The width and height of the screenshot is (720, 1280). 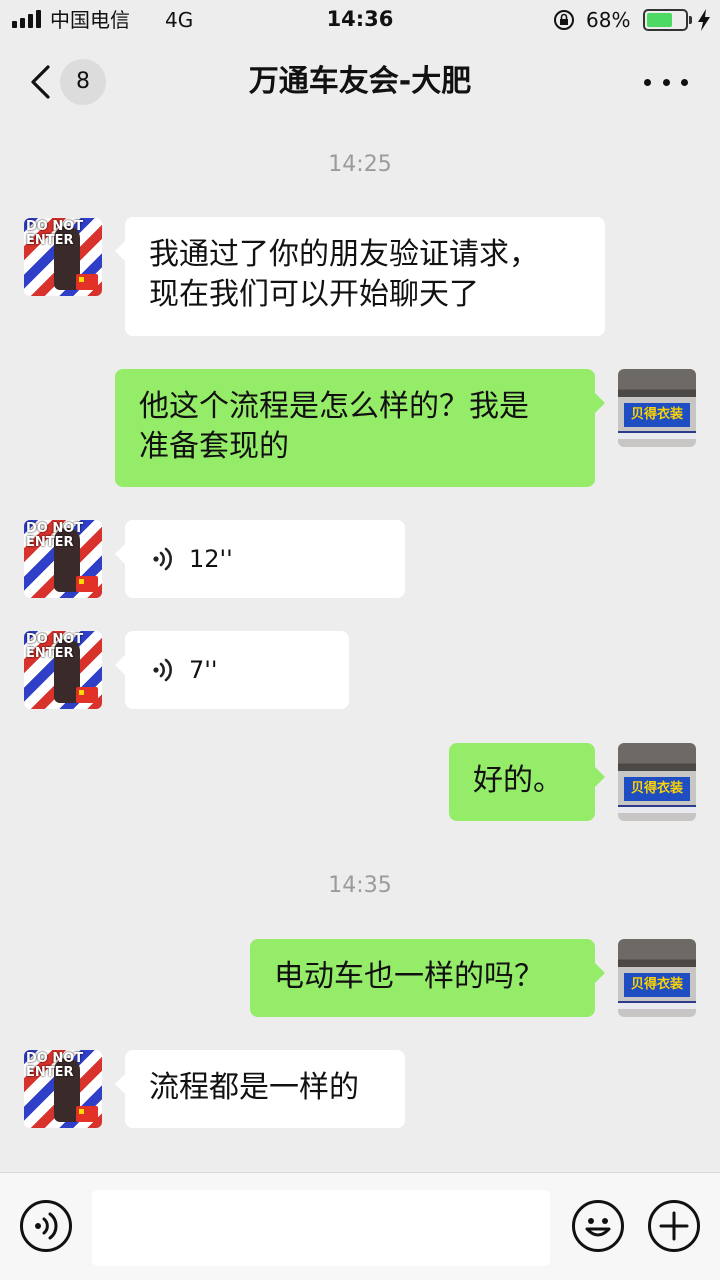 I want to click on plus-icon, so click(x=674, y=1226).